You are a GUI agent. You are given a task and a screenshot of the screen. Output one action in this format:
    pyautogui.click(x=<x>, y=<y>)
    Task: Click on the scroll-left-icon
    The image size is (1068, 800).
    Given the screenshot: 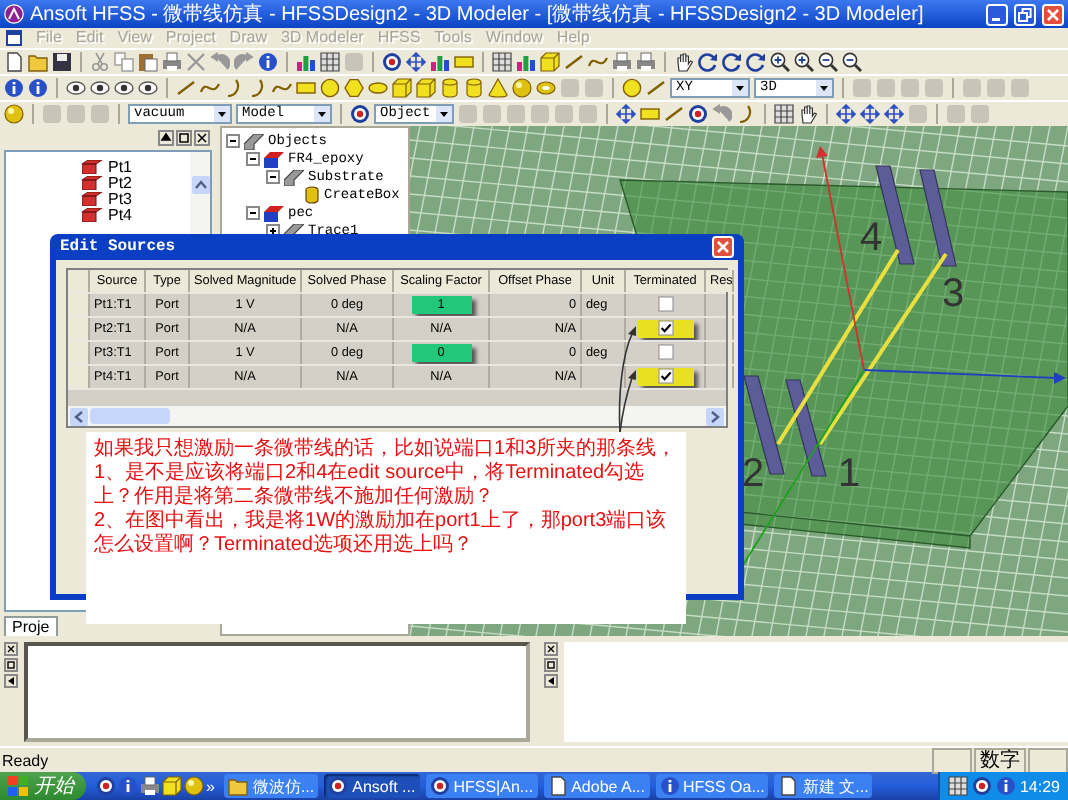 What is the action you would take?
    pyautogui.click(x=79, y=416)
    